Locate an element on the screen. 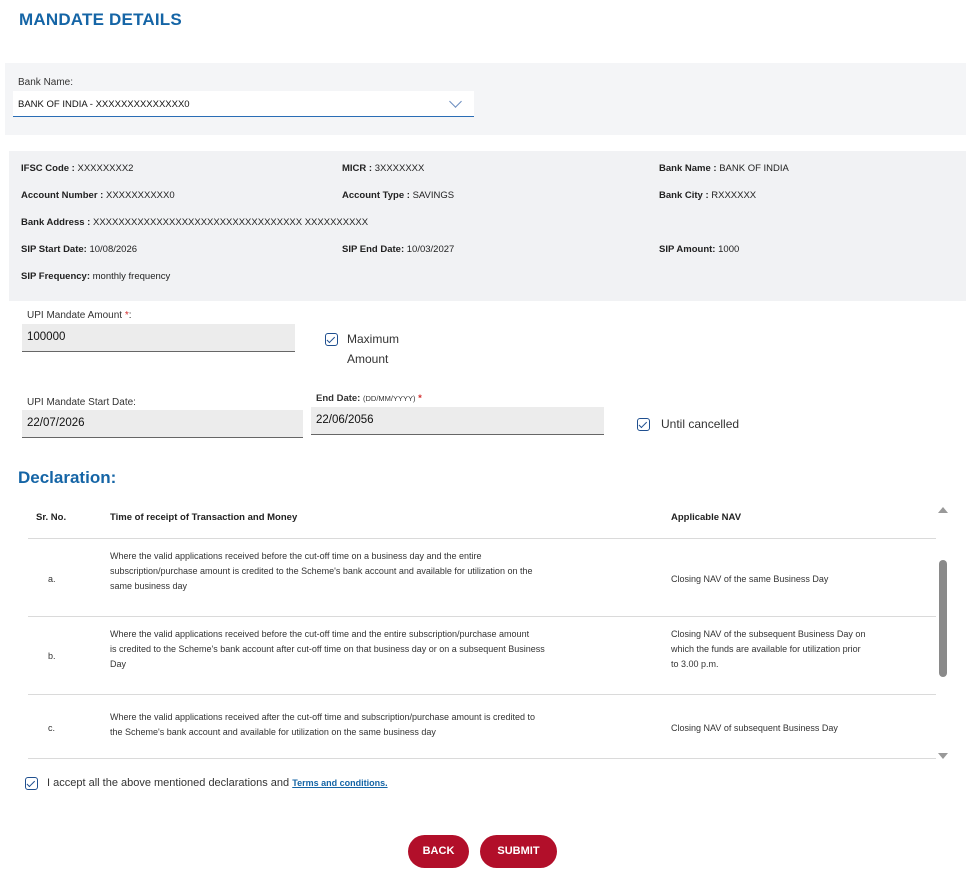  declaration-title: Declaration: is located at coordinates (67, 477).